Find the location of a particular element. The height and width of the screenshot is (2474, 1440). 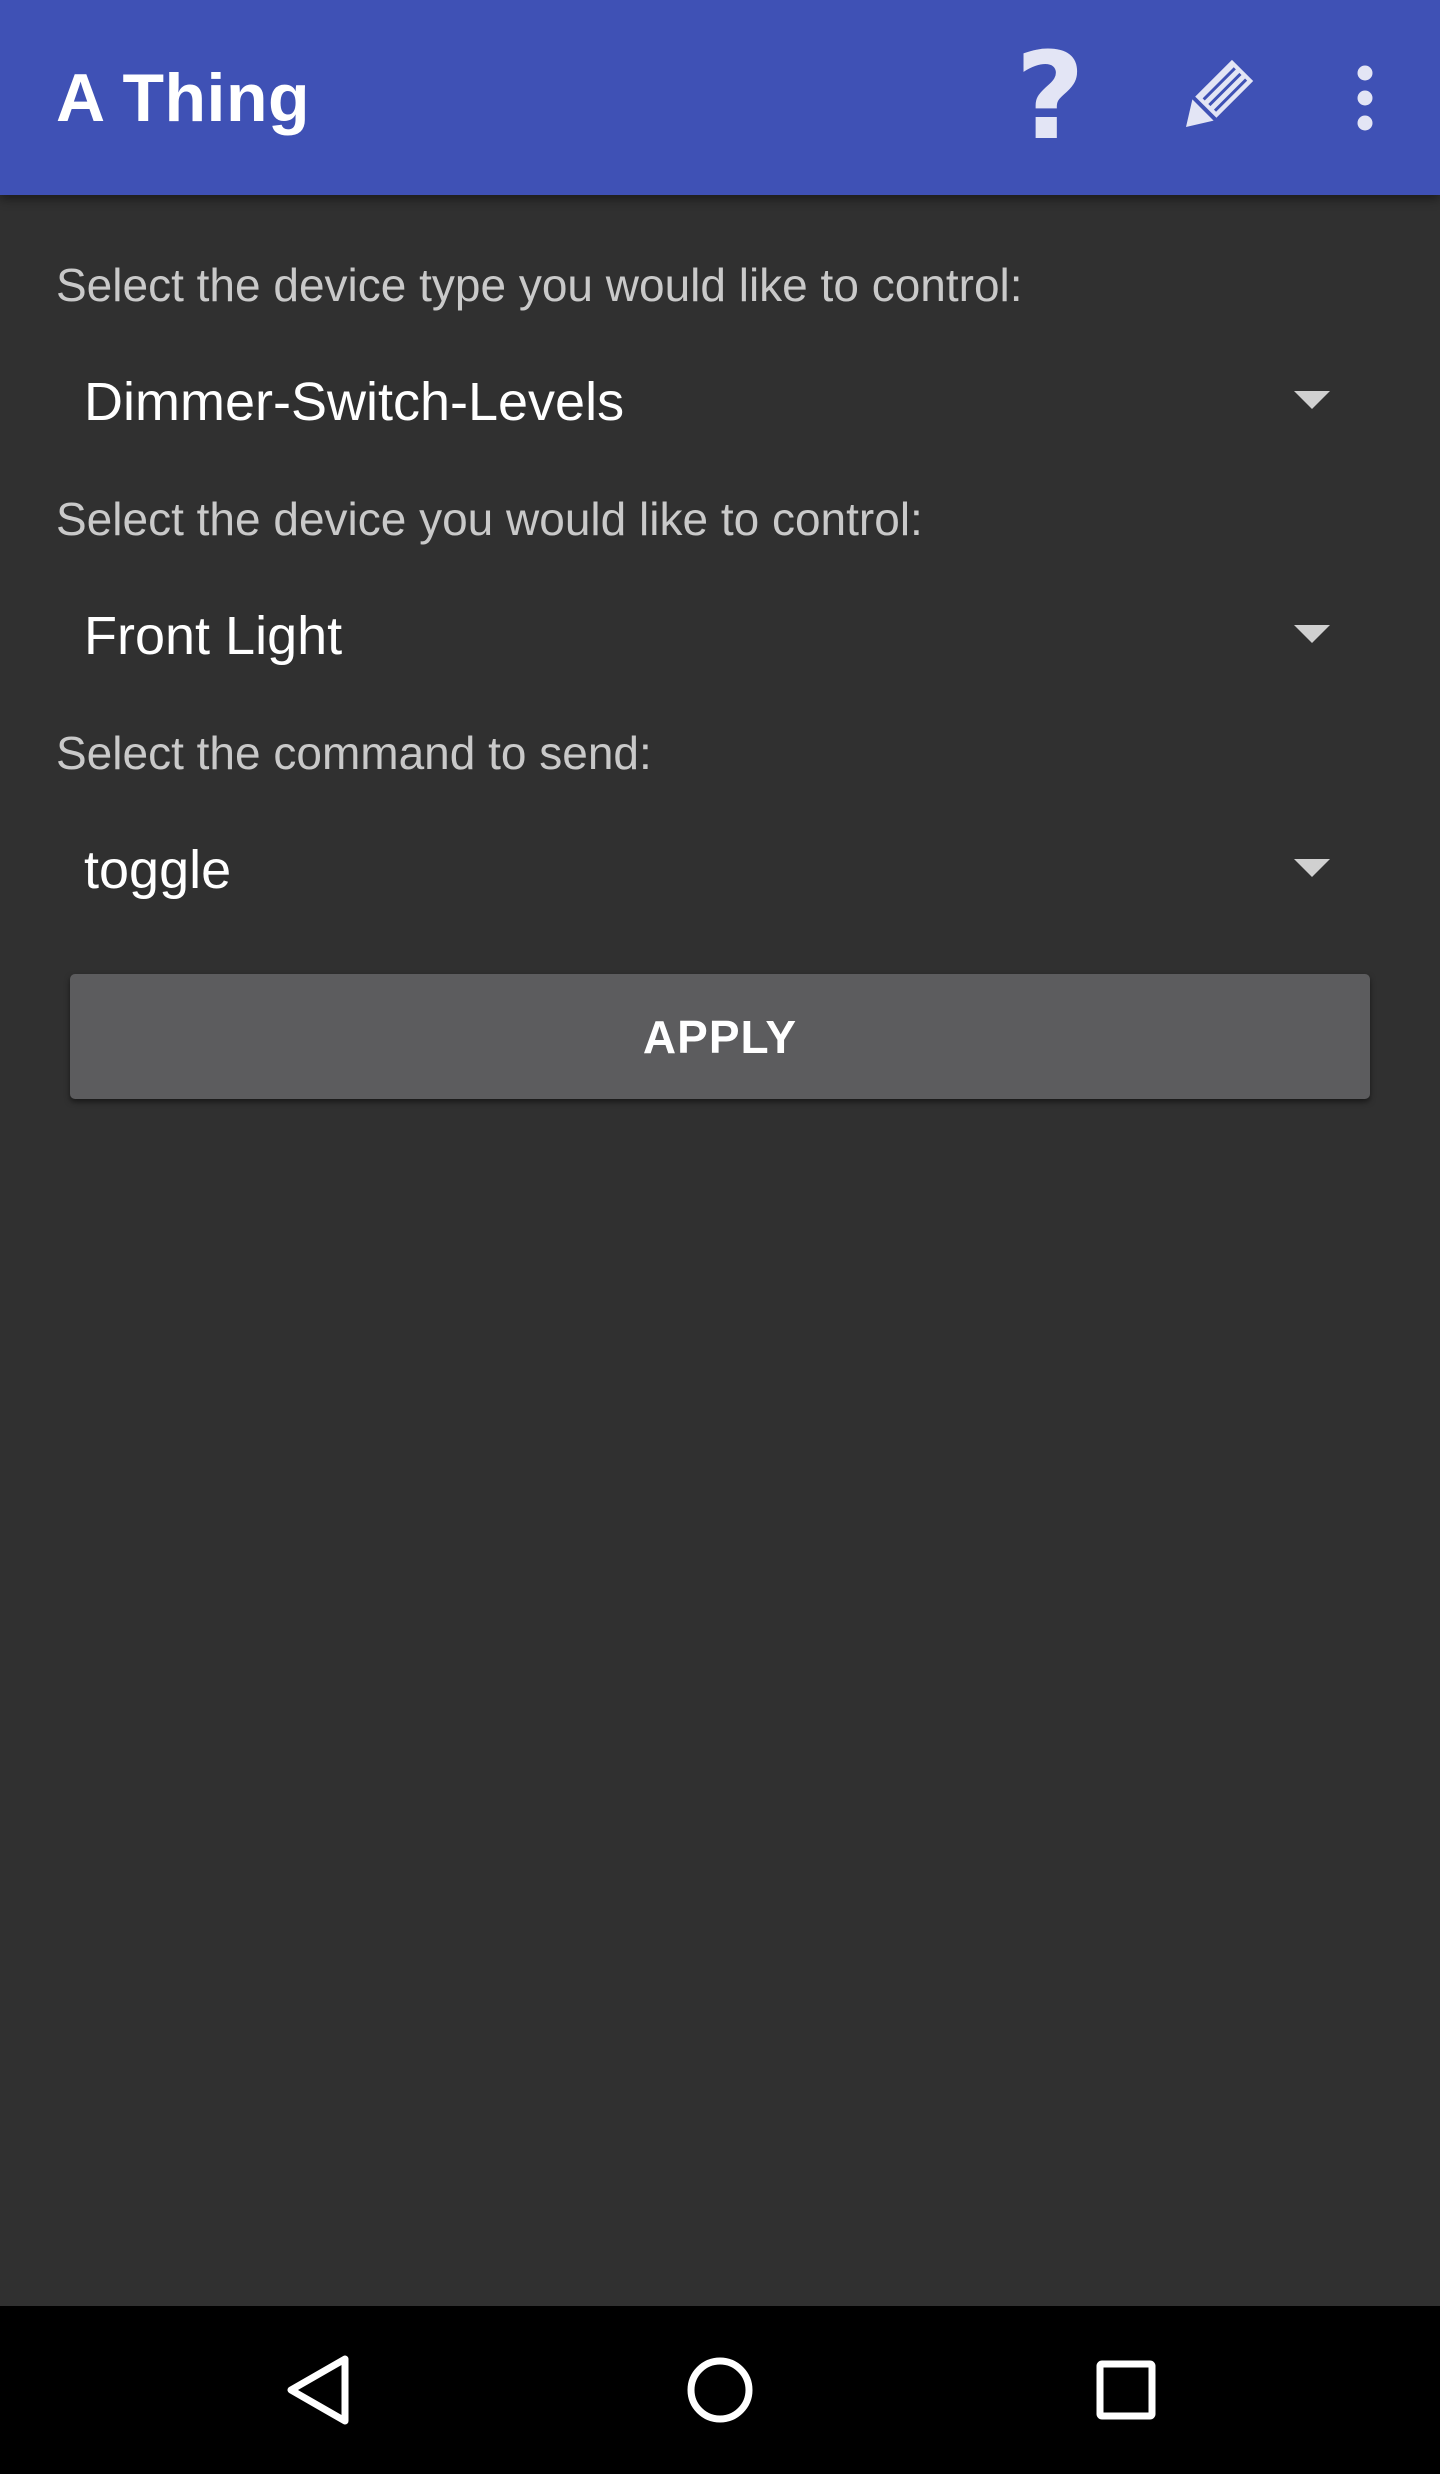

command-spinner: toggle is located at coordinates (706, 870).